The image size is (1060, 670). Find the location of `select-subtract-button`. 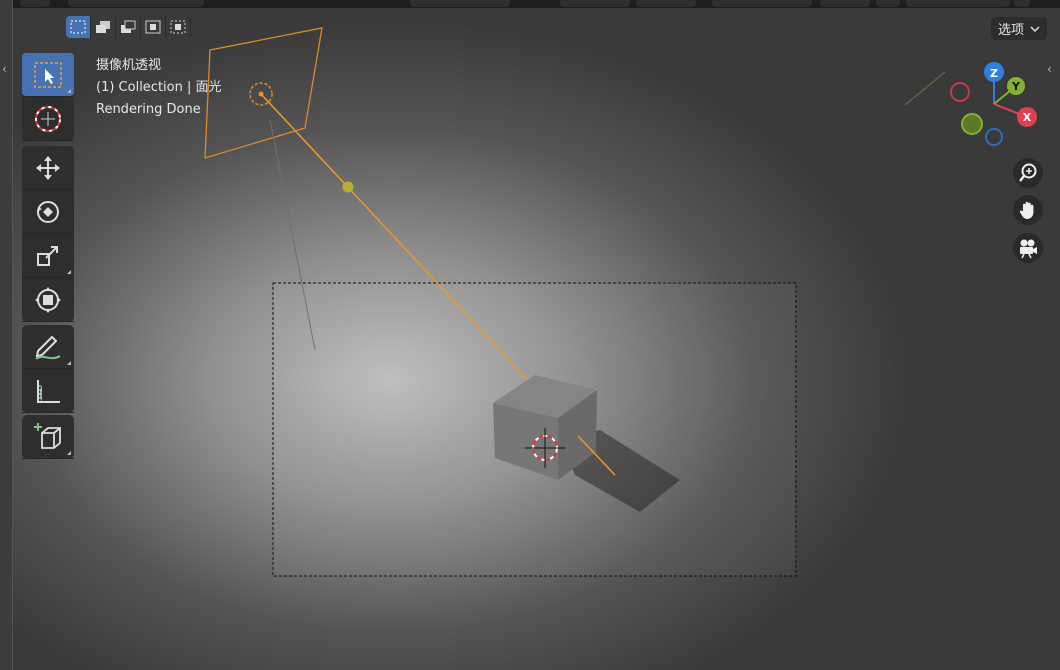

select-subtract-button is located at coordinates (128, 27).